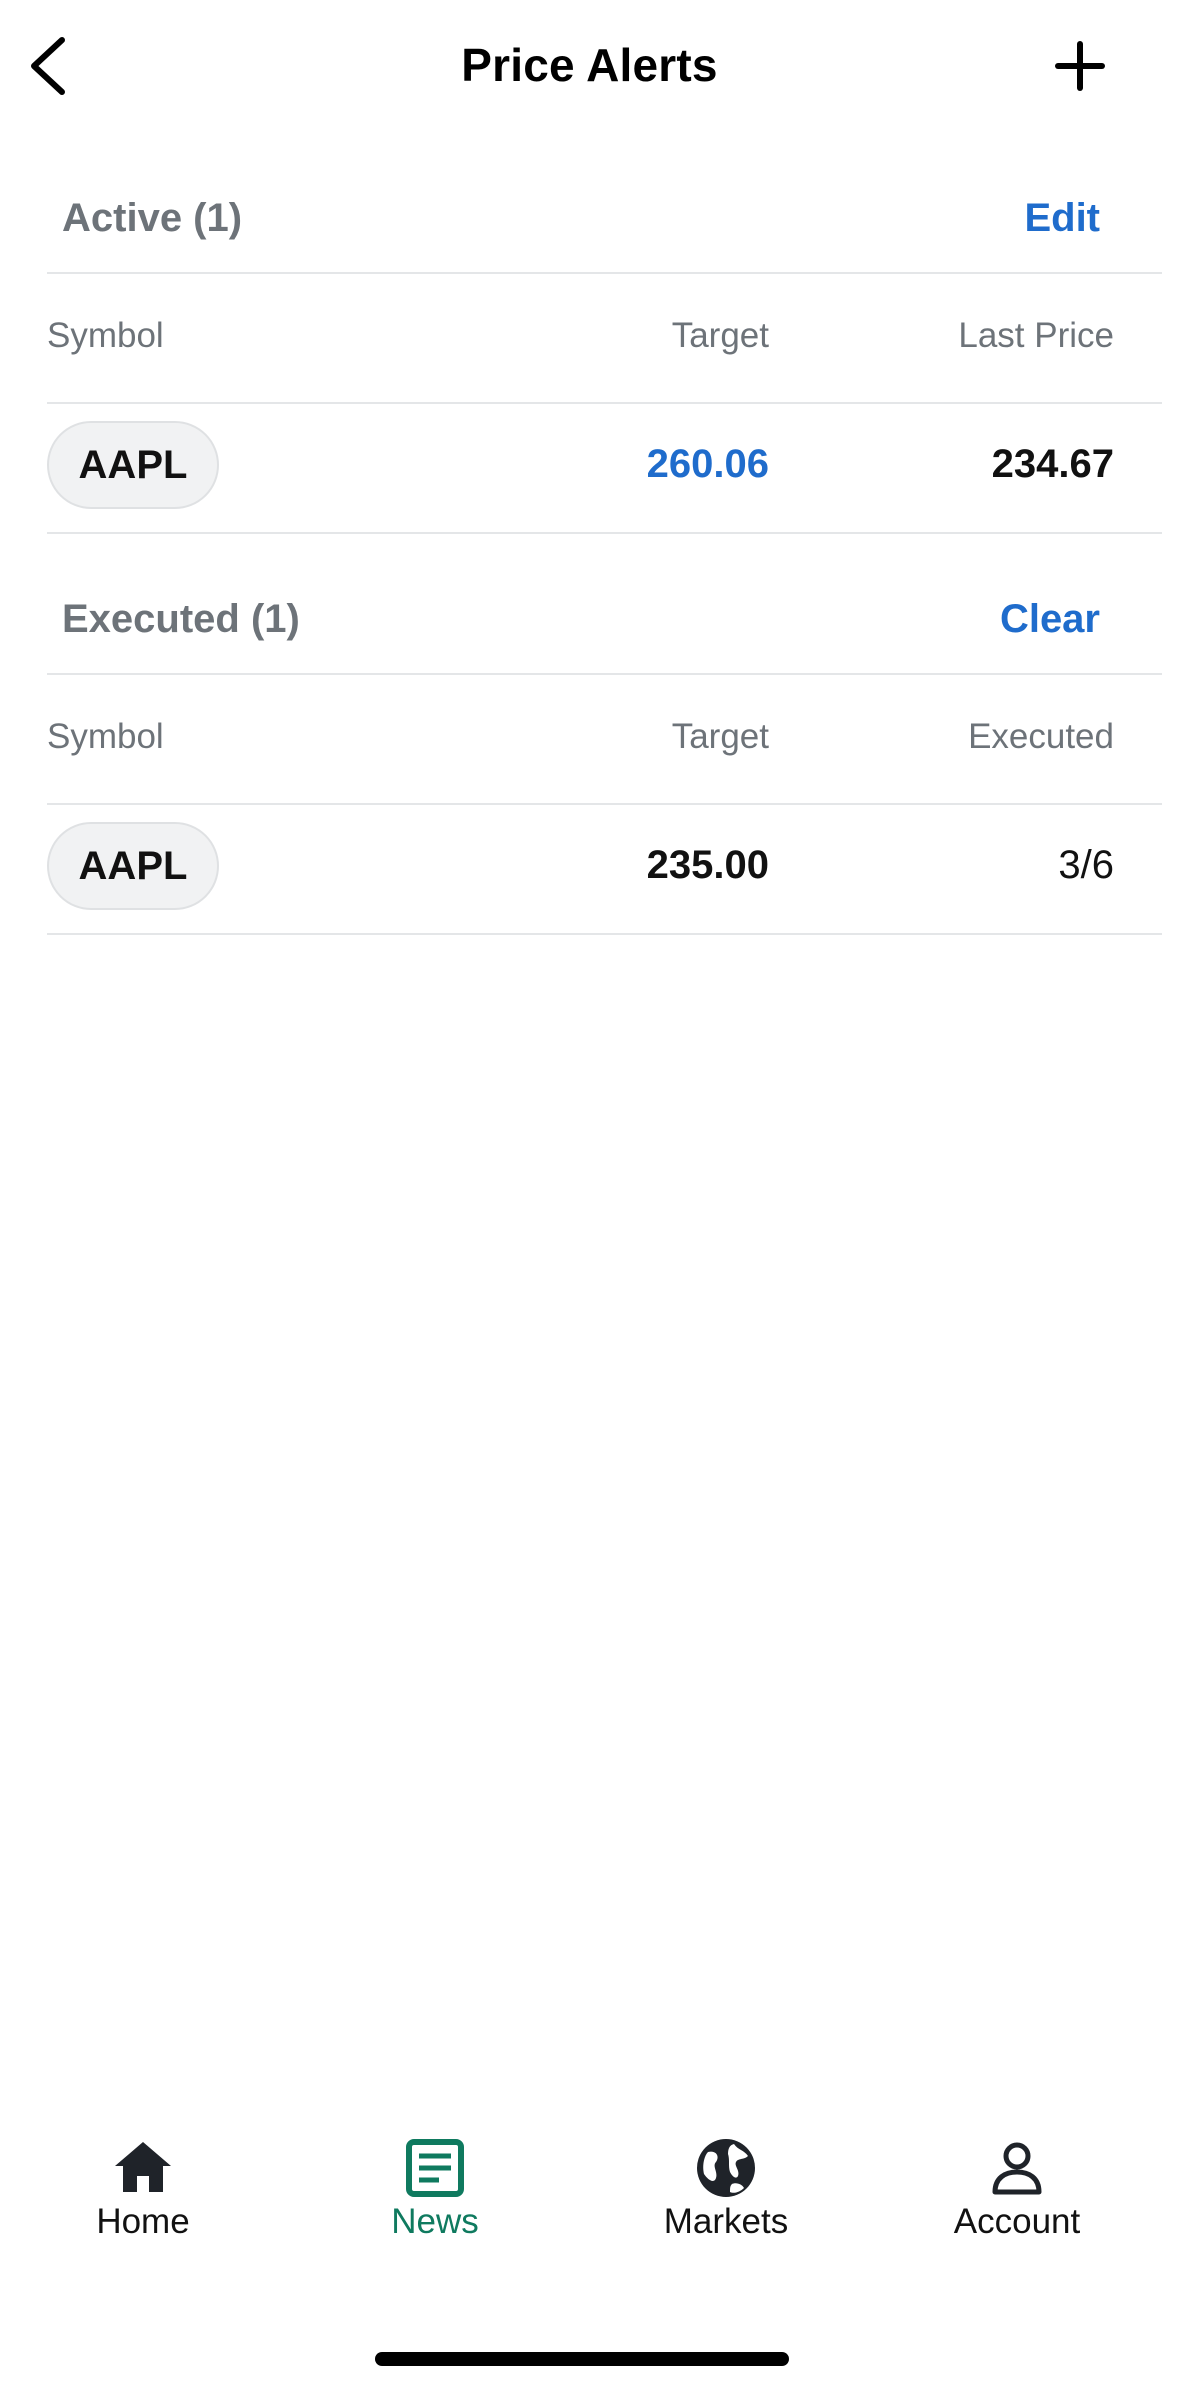  What do you see at coordinates (604, 624) in the screenshot?
I see `executed-section-header: Executed (1) Clear` at bounding box center [604, 624].